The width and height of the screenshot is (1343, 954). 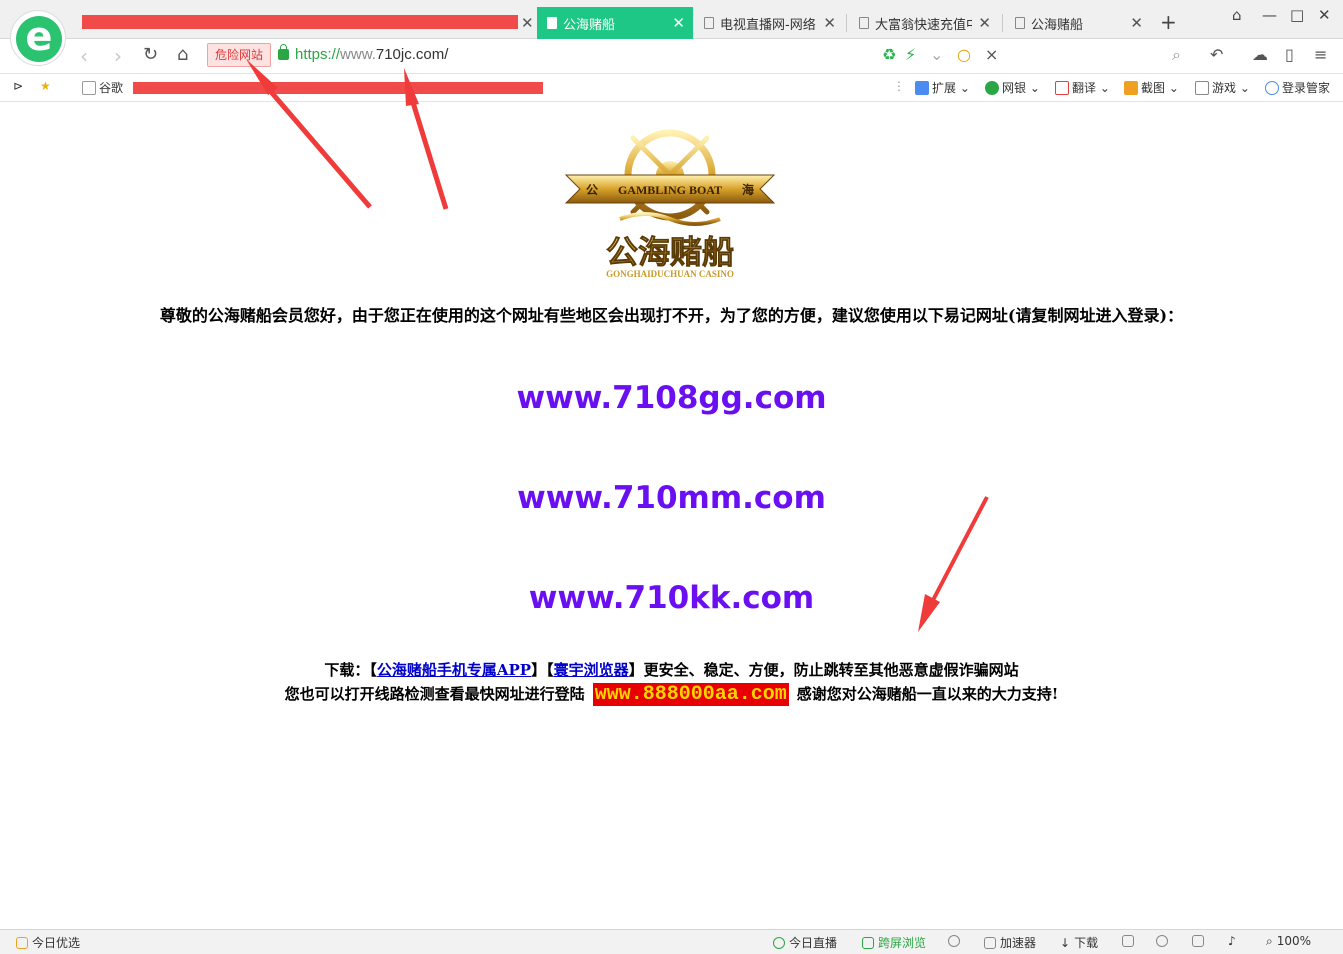 I want to click on logo-left-char: 公, so click(x=592, y=190).